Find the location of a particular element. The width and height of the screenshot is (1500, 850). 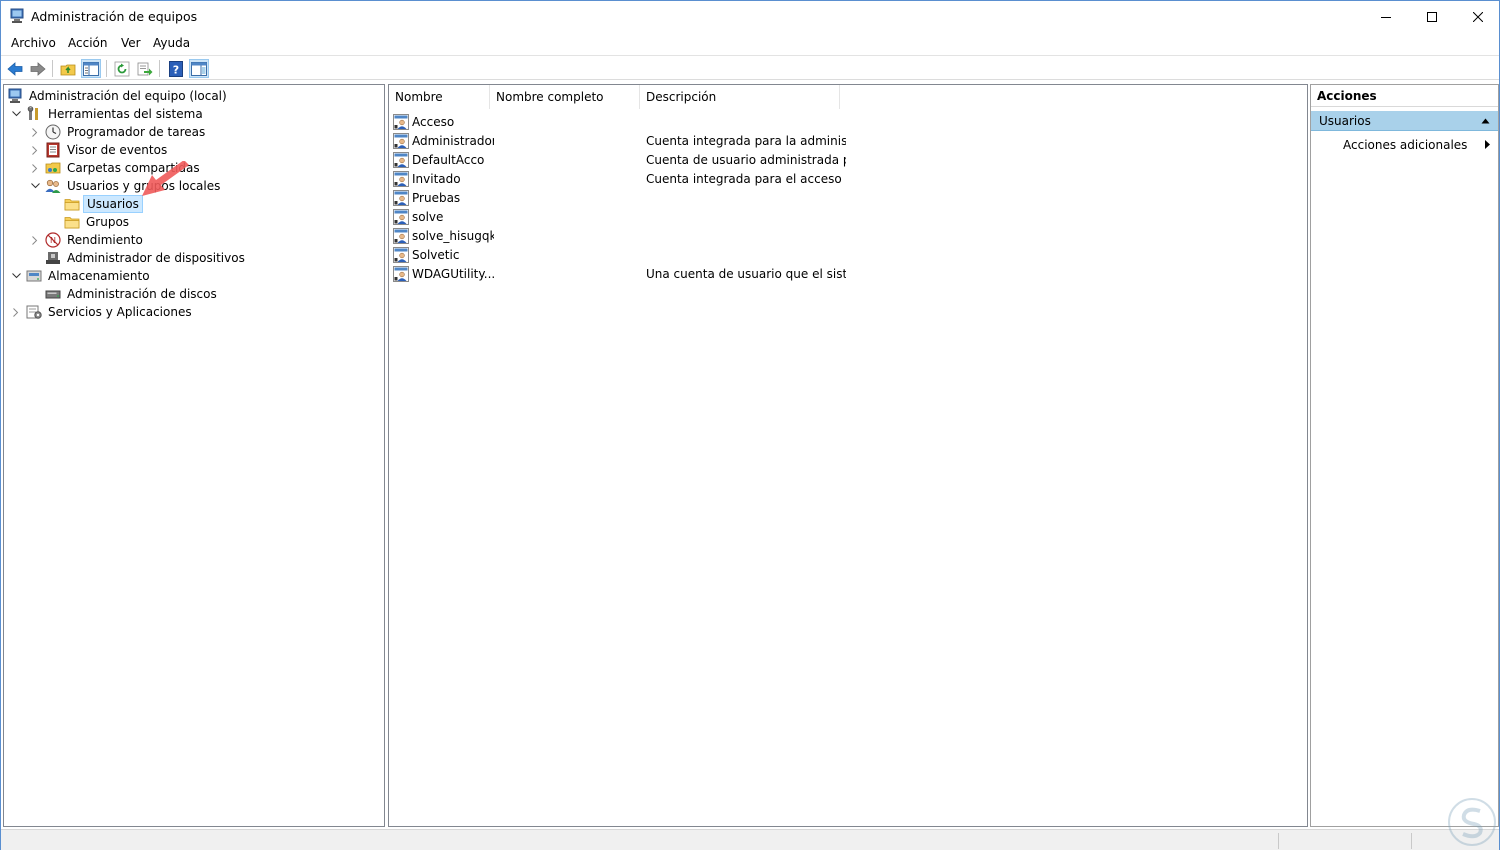

tree-item-event-viewer: Visor de eventos is located at coordinates (99, 150).